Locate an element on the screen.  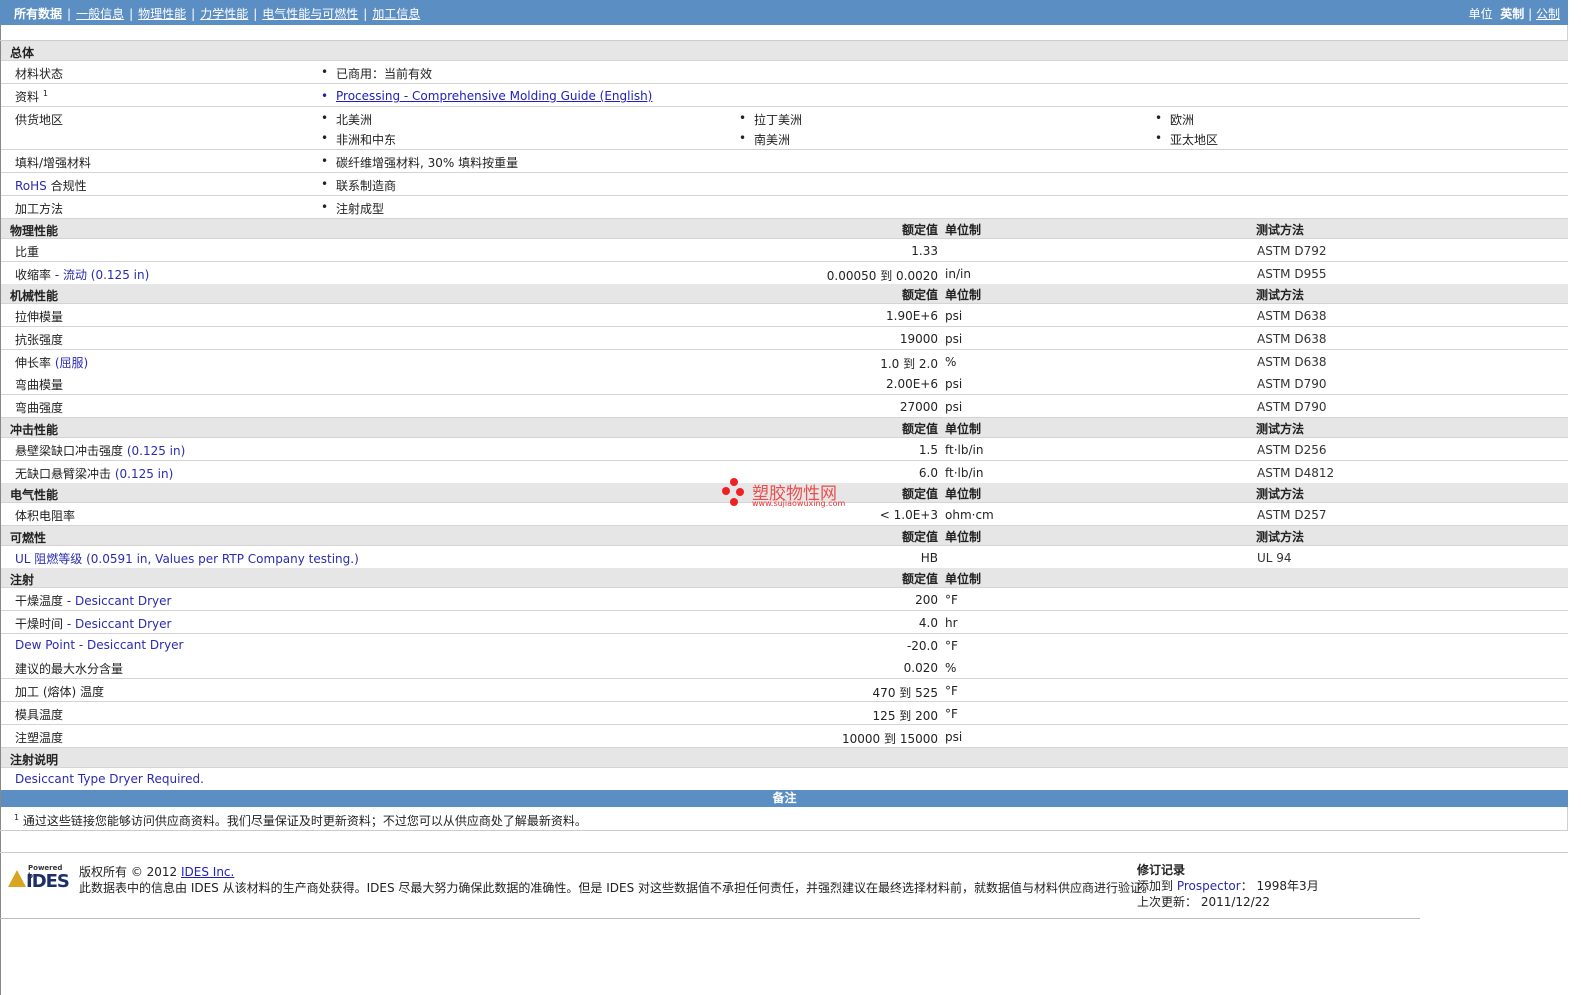
property-row: 模具温度 125 到 200 °F is located at coordinates (784, 713).